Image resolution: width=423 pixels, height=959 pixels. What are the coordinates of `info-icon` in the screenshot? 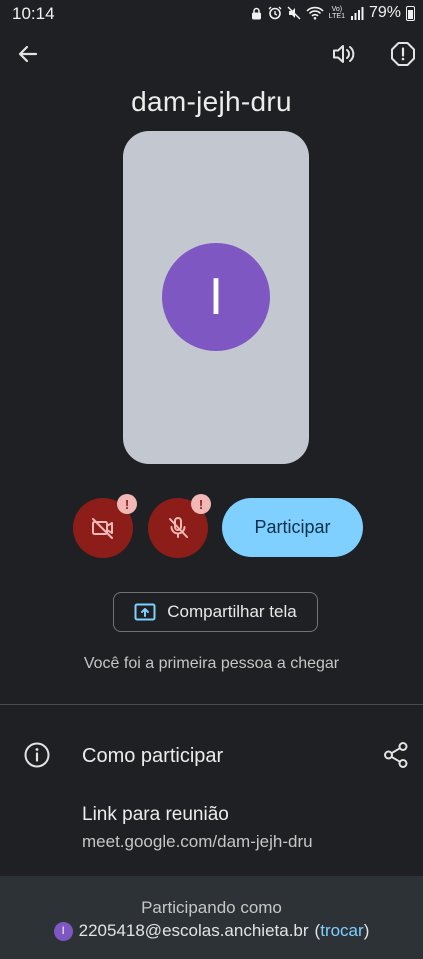 It's located at (37, 757).